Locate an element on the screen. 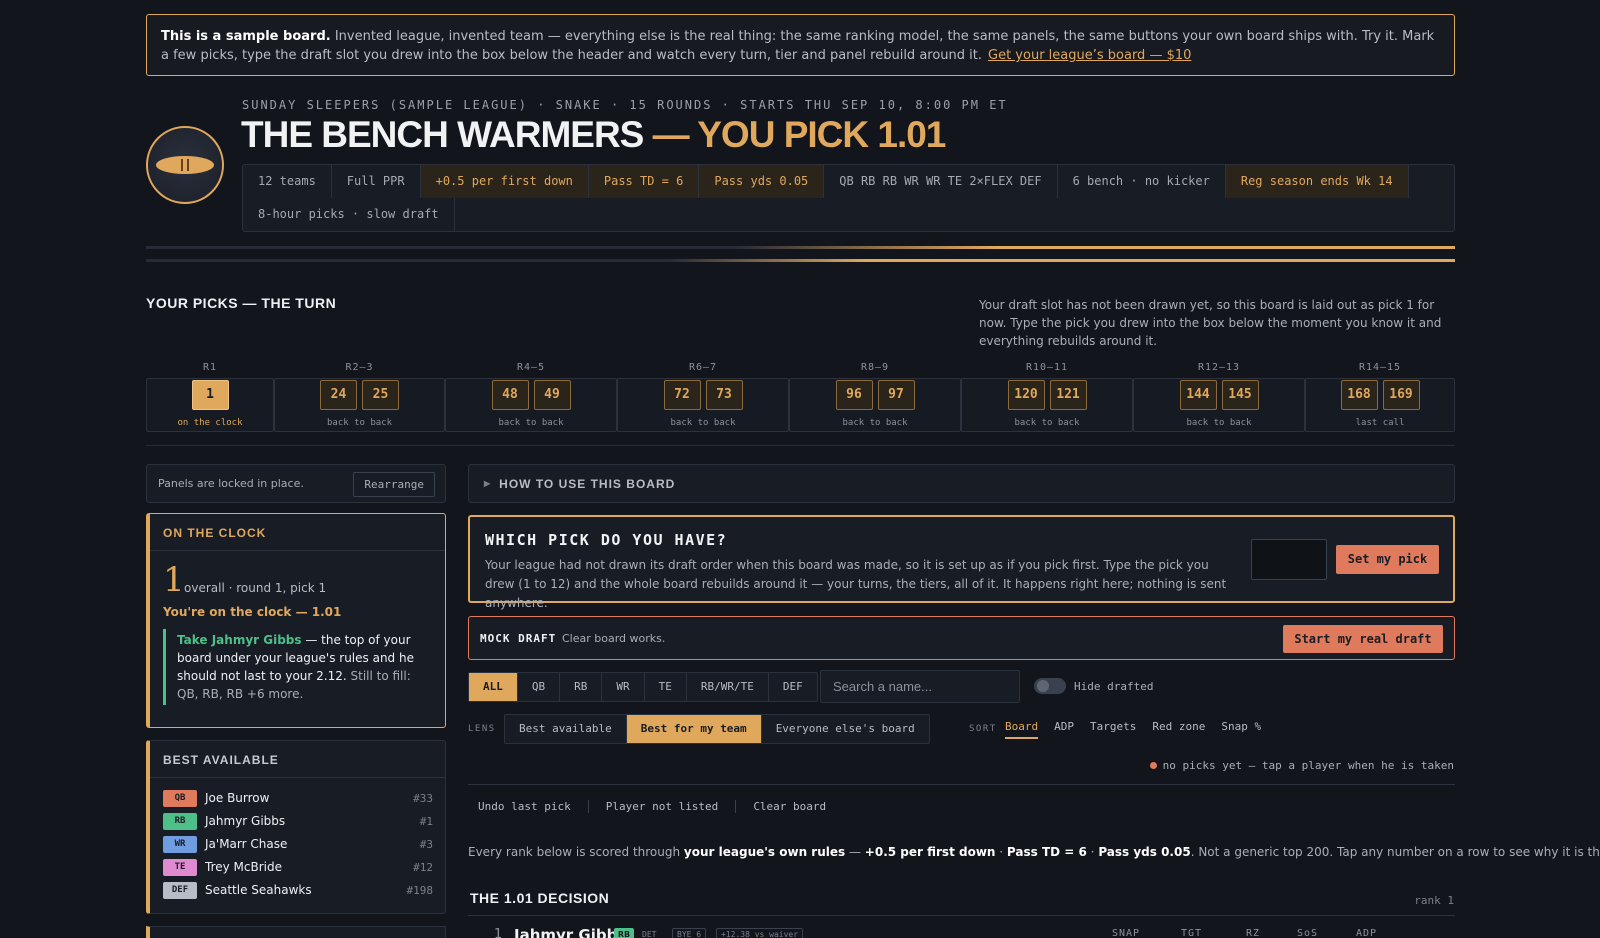 Image resolution: width=1600 pixels, height=938 pixels. pick-number: 1 is located at coordinates (210, 395).